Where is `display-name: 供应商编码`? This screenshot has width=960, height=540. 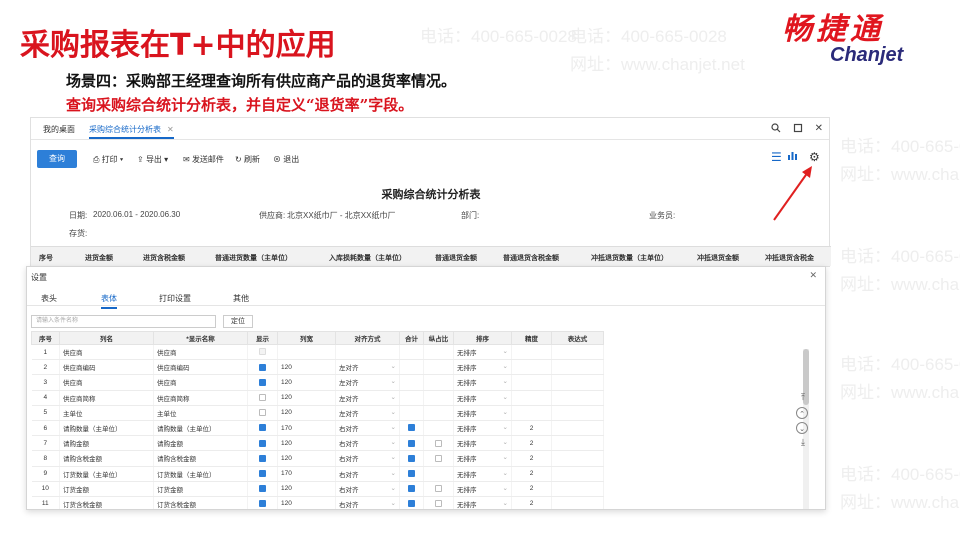 display-name: 供应商编码 is located at coordinates (200, 367).